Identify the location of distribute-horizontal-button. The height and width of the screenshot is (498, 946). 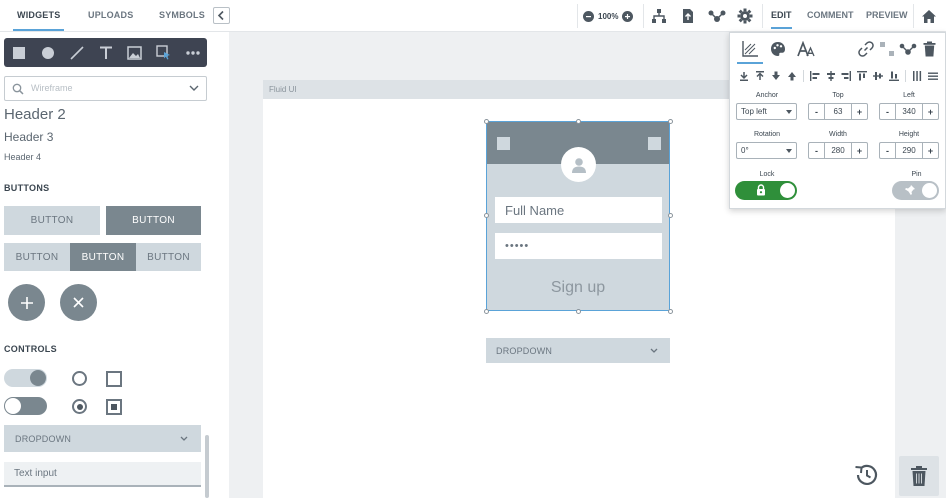
(917, 76).